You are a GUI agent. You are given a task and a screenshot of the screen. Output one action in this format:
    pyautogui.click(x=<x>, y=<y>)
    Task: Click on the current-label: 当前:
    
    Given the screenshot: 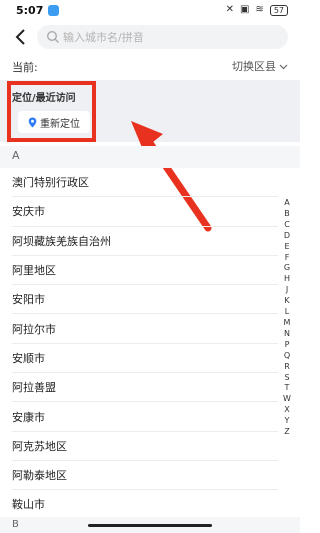 What is the action you would take?
    pyautogui.click(x=25, y=67)
    